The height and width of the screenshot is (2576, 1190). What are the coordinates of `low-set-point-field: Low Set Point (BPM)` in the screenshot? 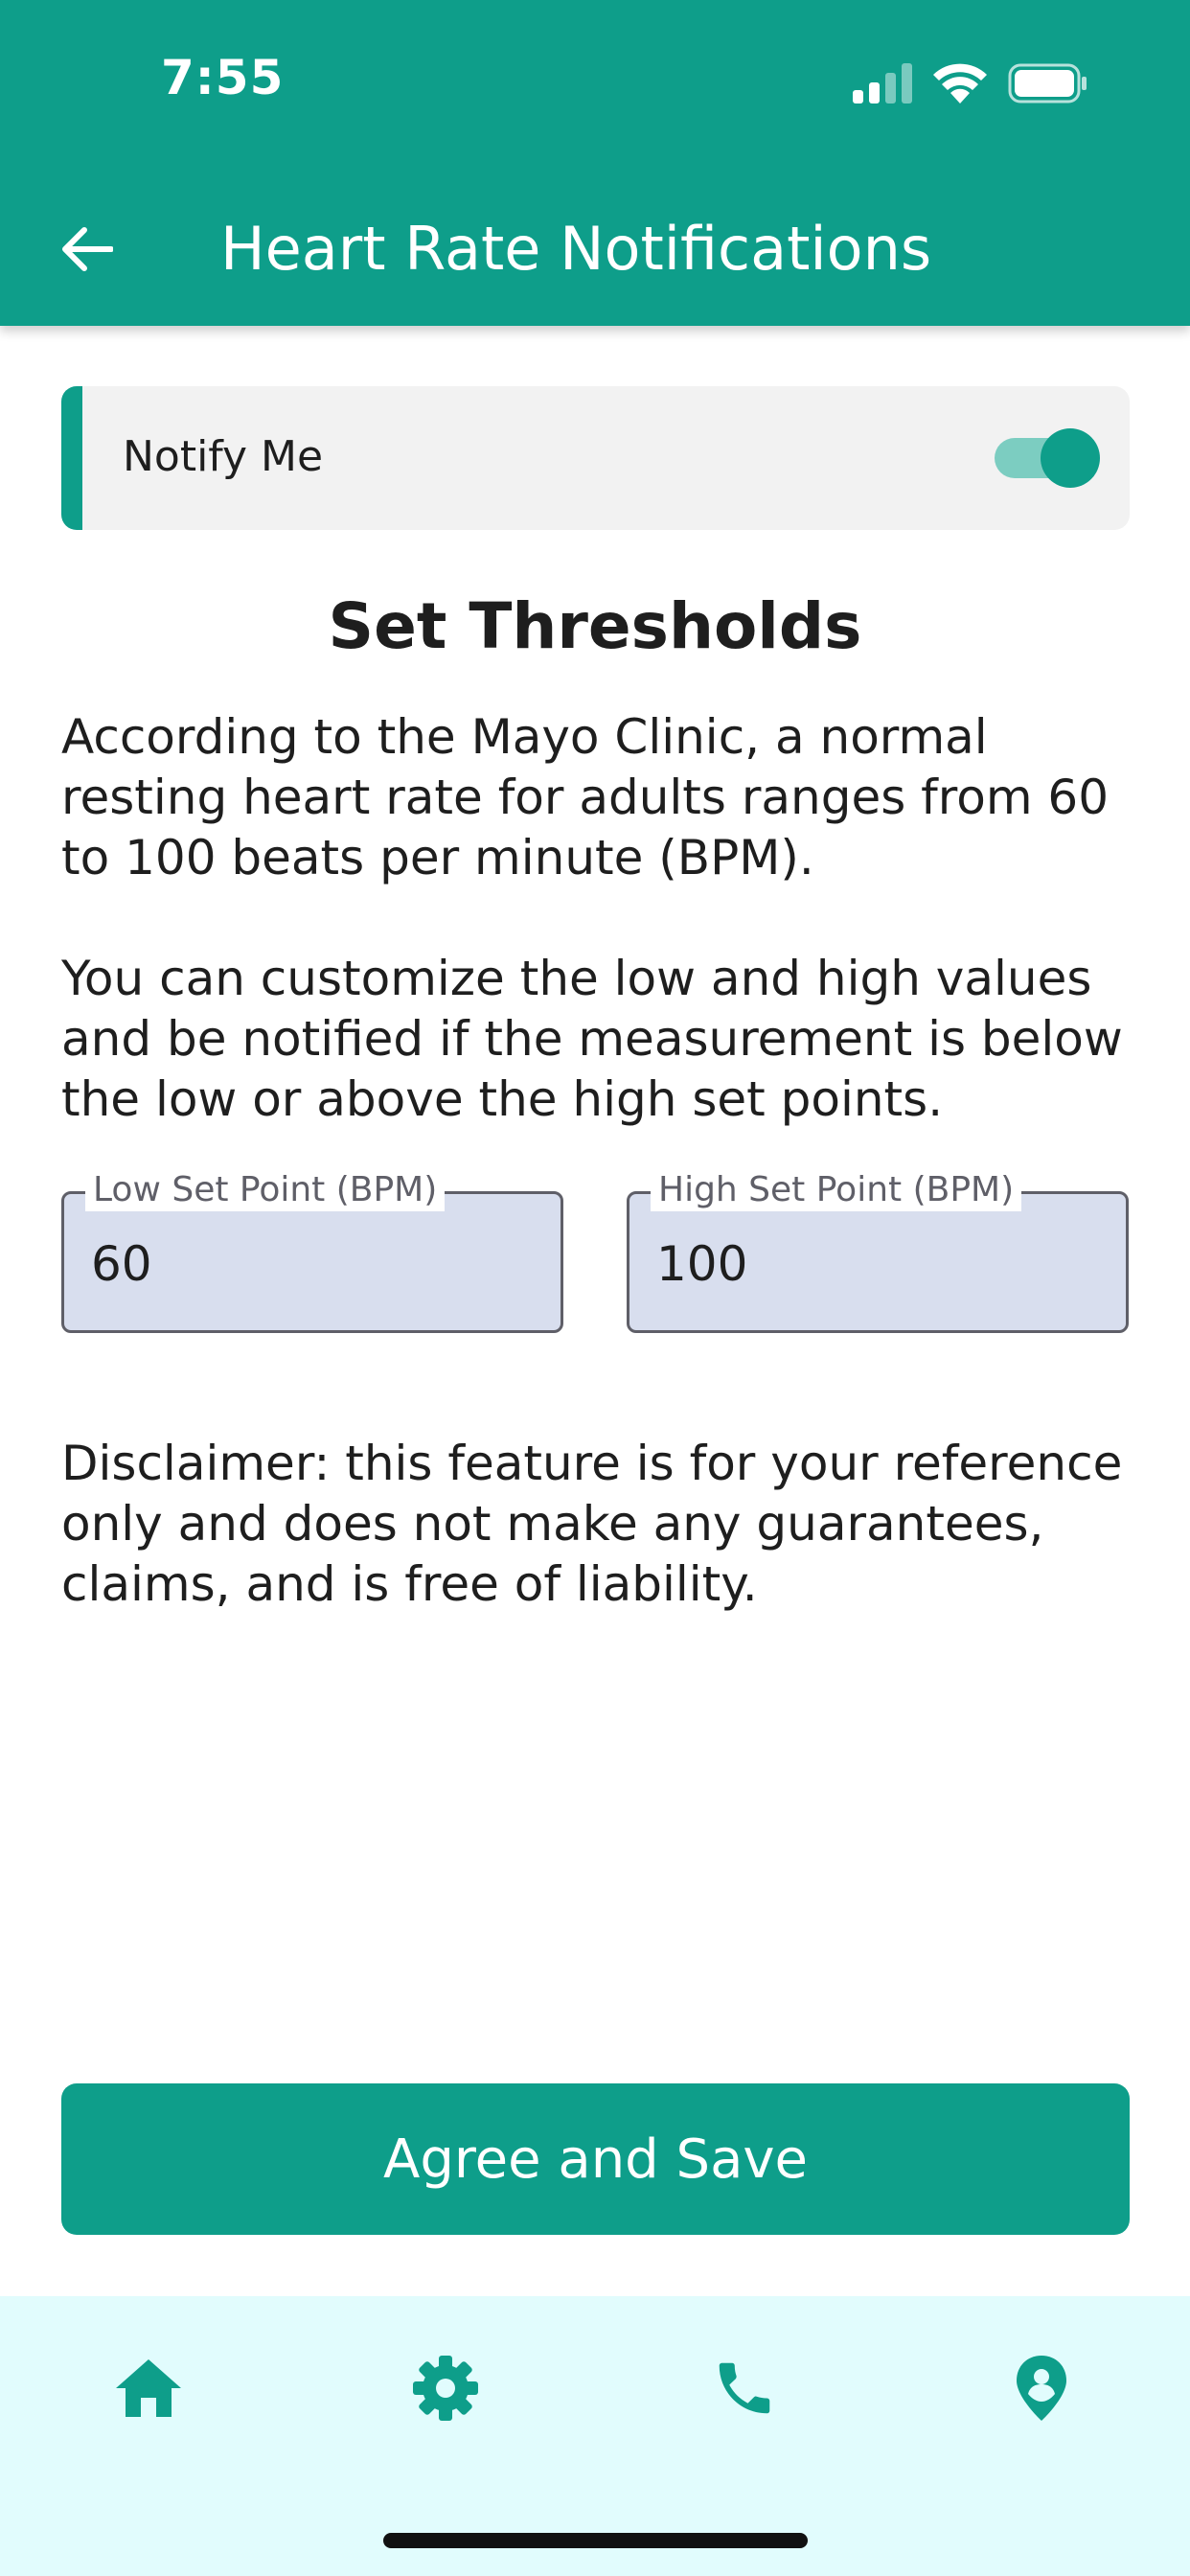 It's located at (312, 1251).